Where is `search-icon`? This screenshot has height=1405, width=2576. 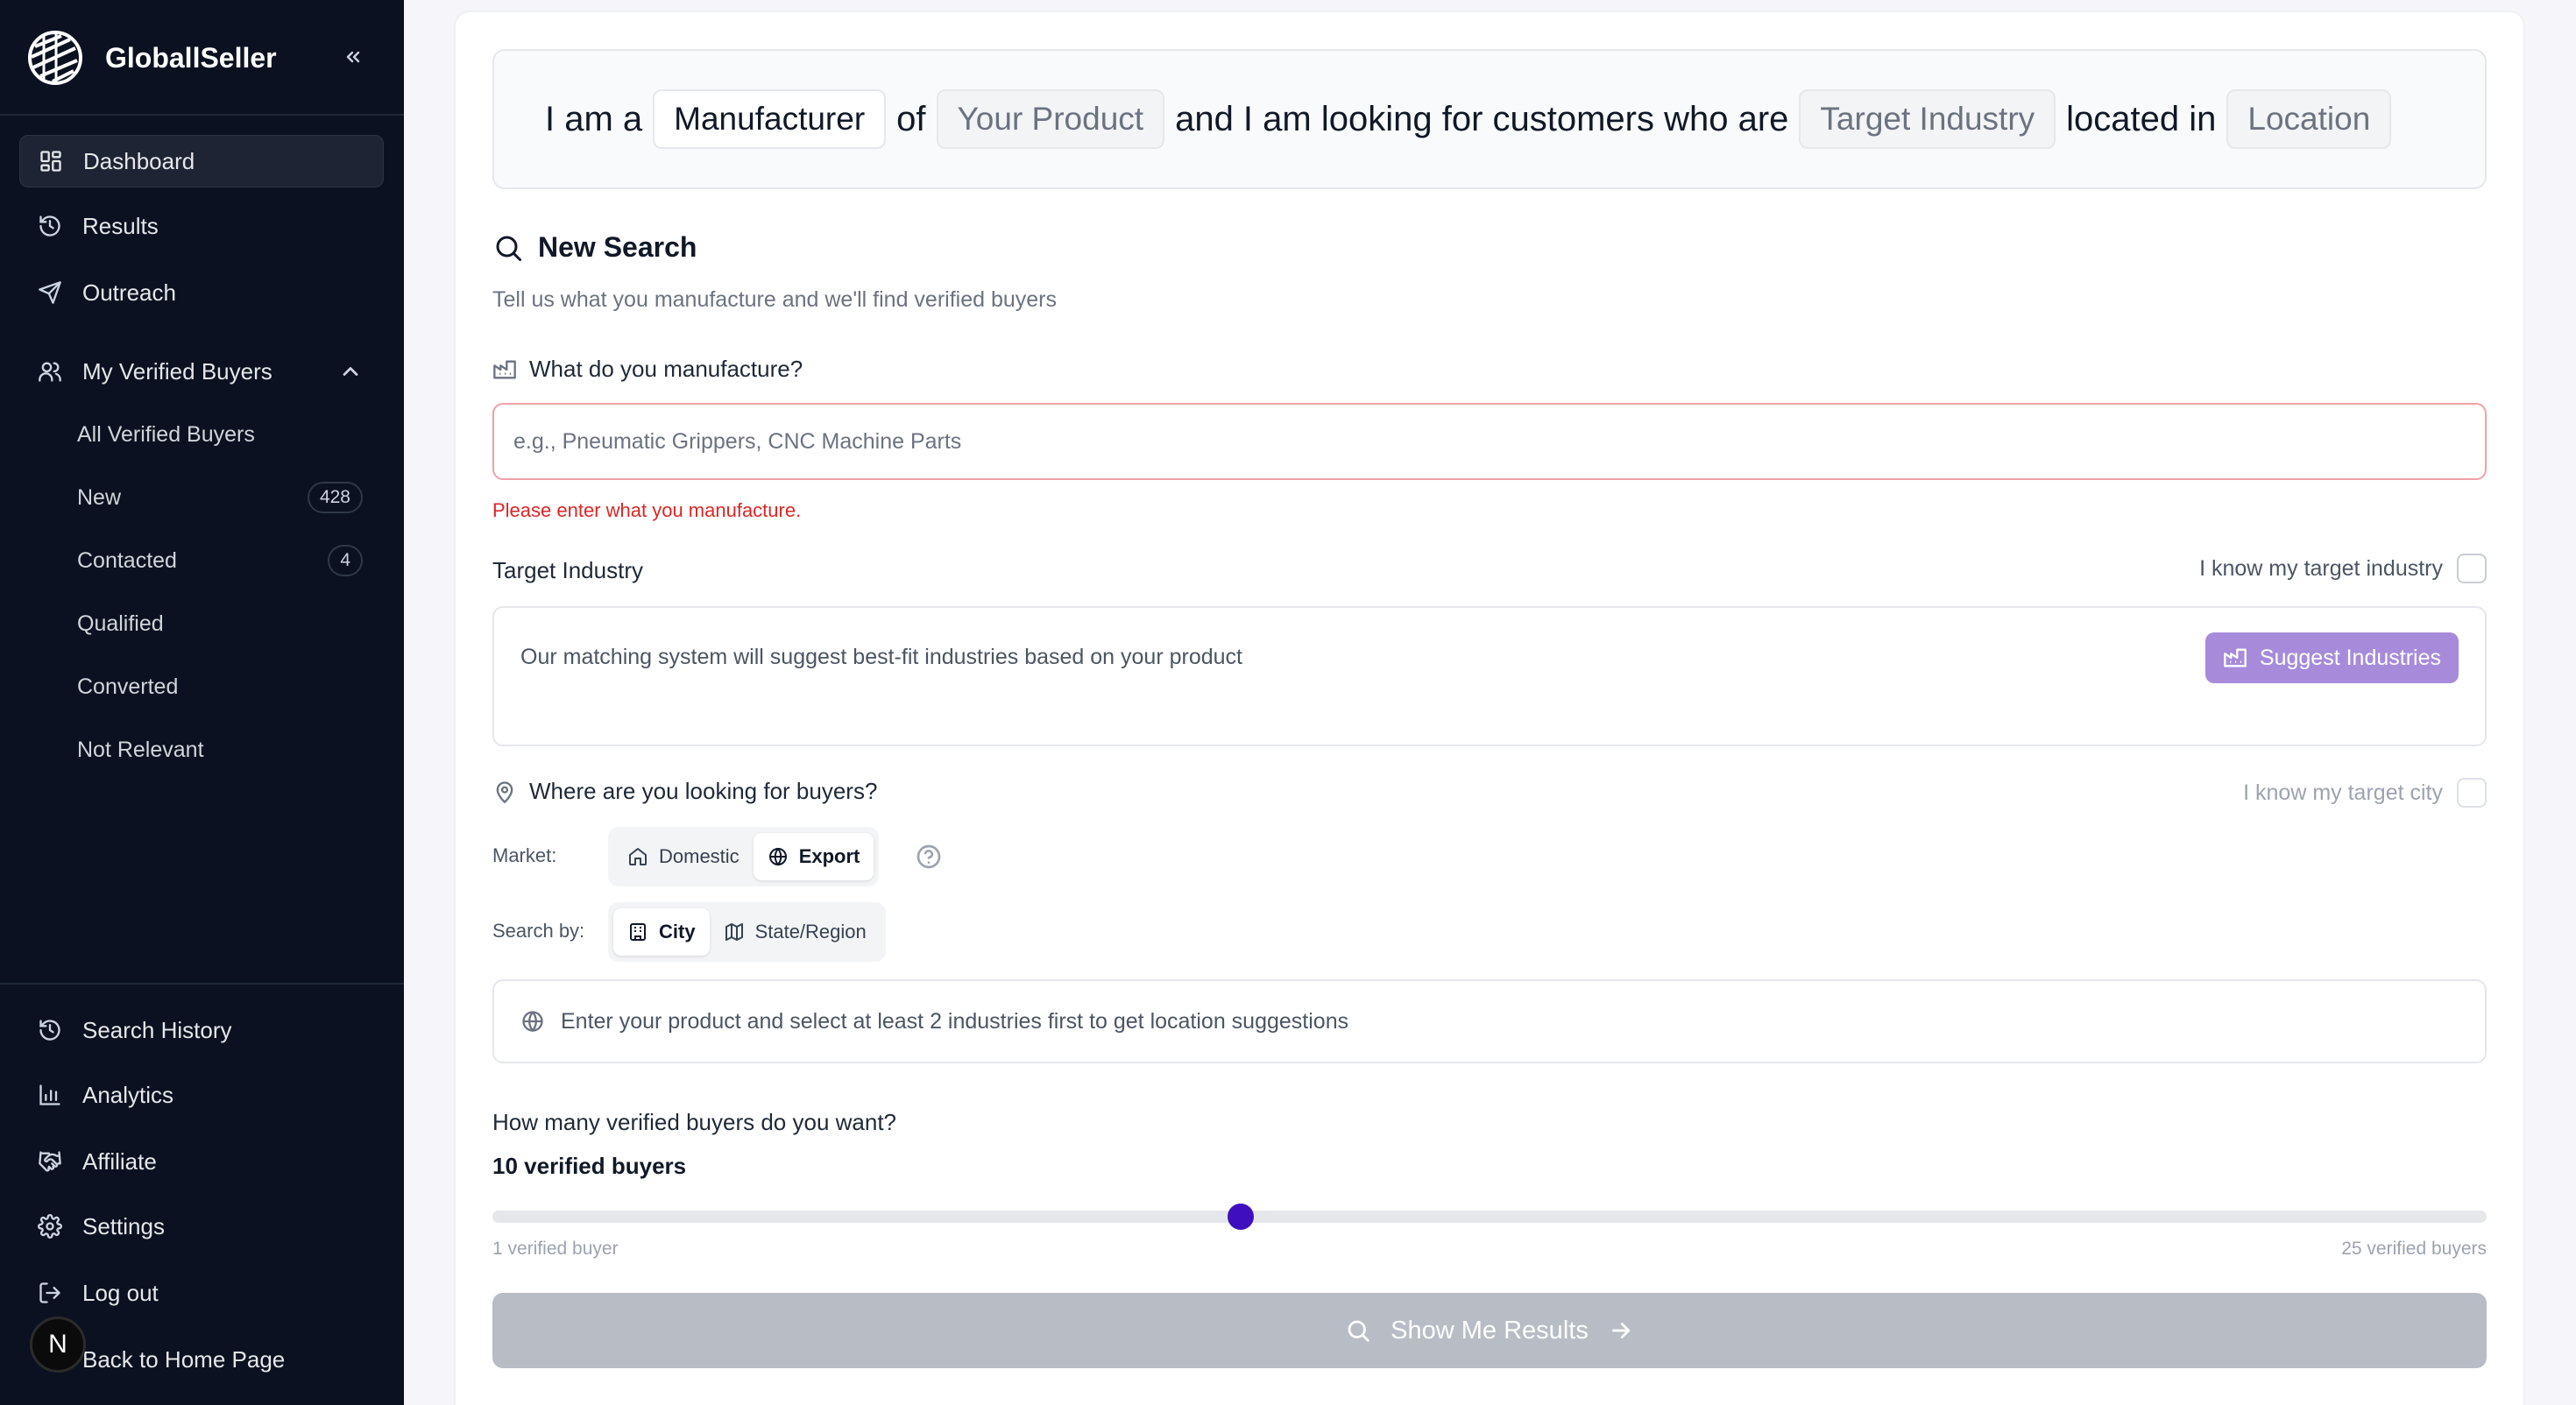 search-icon is located at coordinates (508, 248).